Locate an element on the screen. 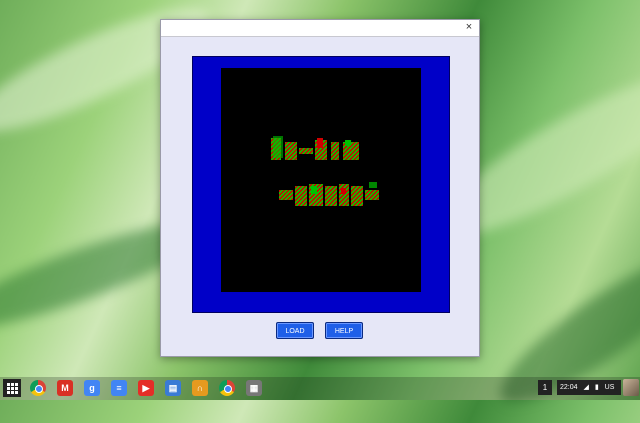 This screenshot has width=640, height=423. ime-indicator: US is located at coordinates (609, 387).